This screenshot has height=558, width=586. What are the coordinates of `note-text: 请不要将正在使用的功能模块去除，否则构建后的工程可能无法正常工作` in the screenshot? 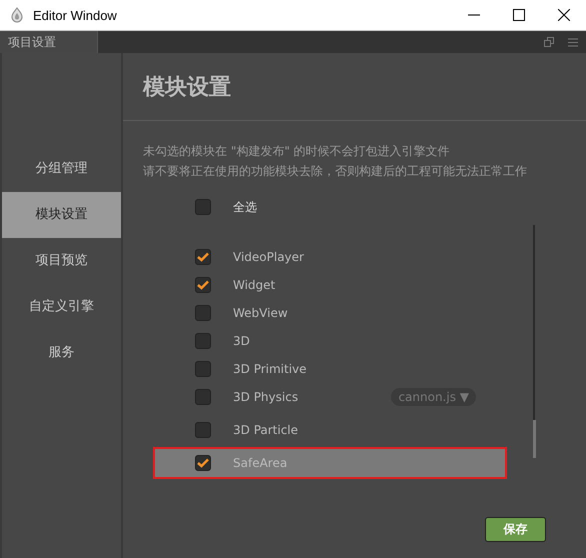 It's located at (335, 171).